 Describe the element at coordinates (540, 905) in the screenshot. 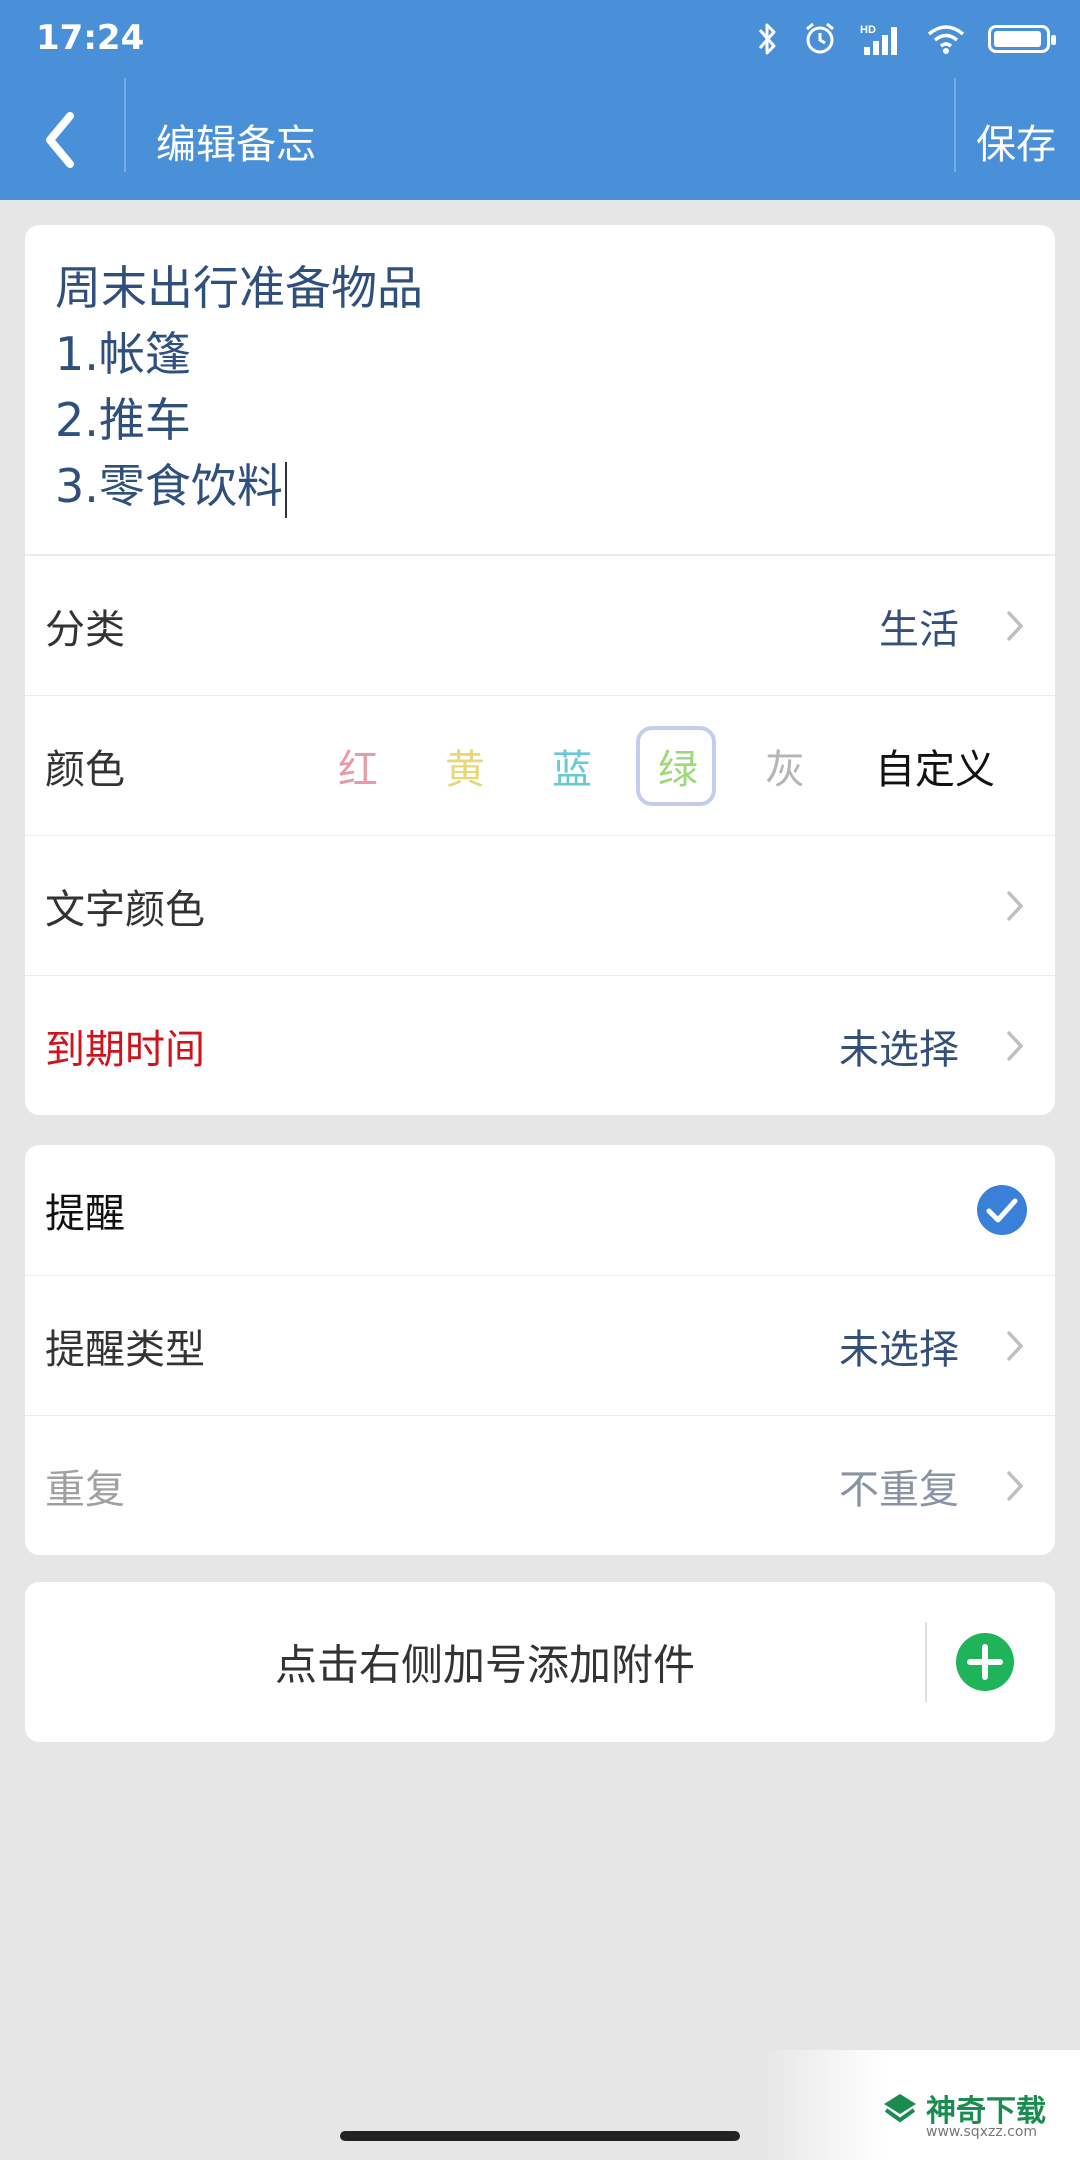

I see `text-color-row: 文字颜色` at that location.